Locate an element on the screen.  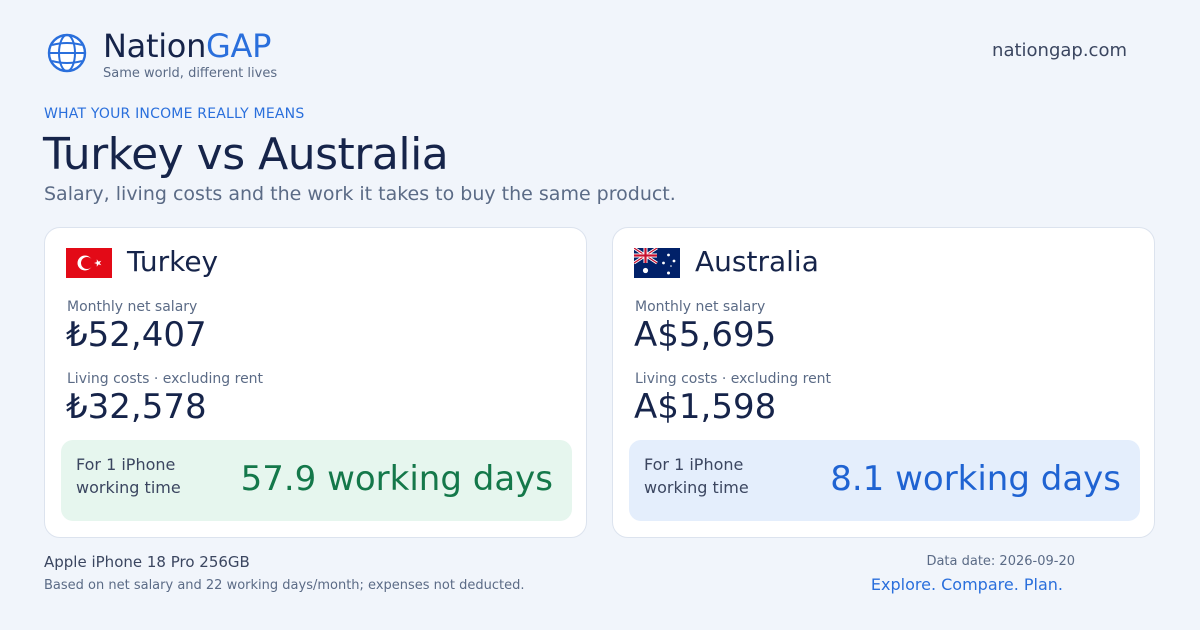
working-time-value: 57.9 working days is located at coordinates (396, 479).